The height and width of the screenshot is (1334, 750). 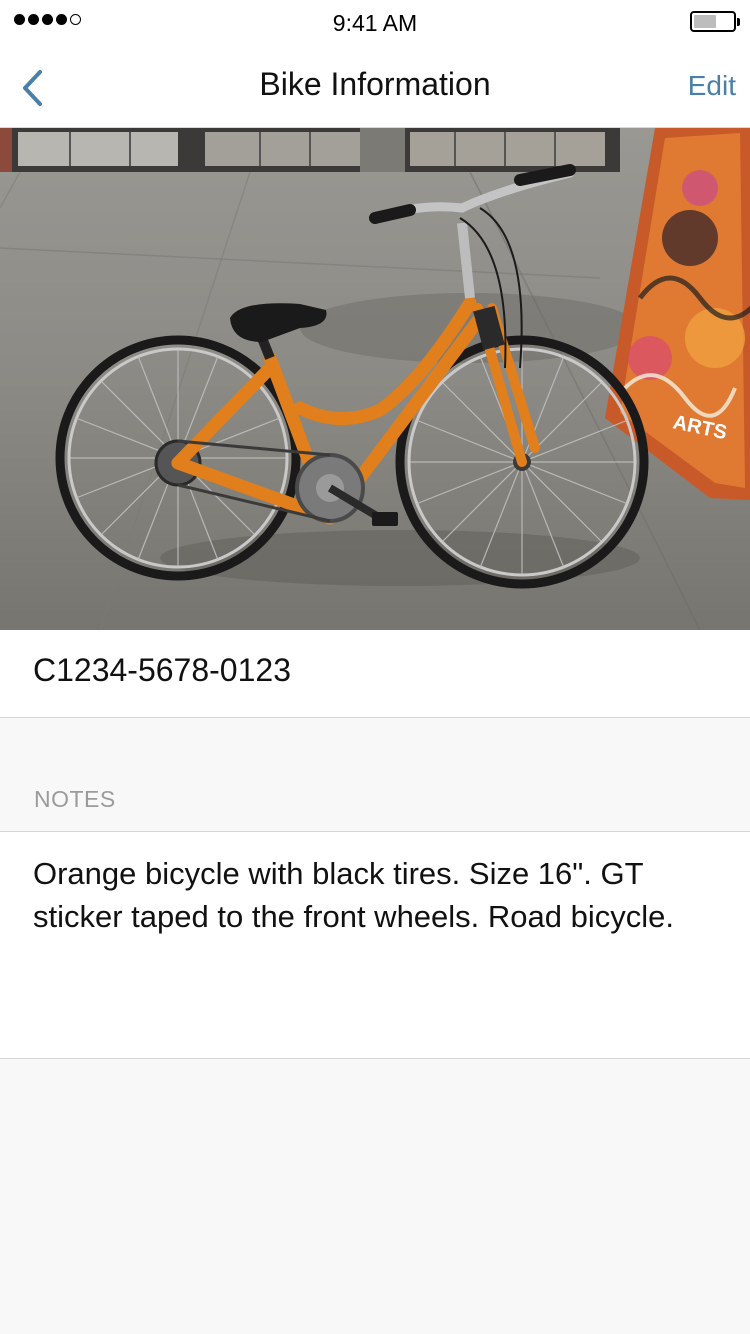 What do you see at coordinates (375, 84) in the screenshot?
I see `page-title: Bike Information` at bounding box center [375, 84].